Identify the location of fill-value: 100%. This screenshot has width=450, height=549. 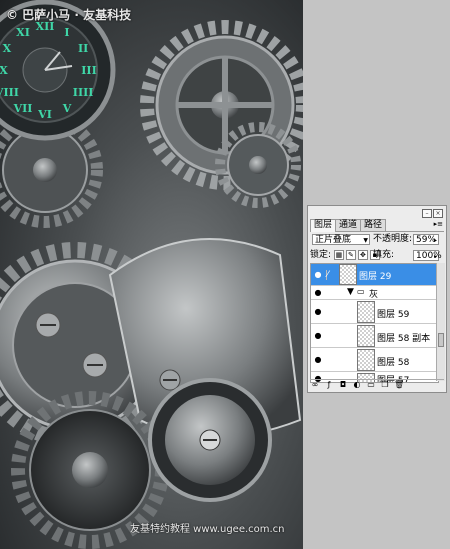
(429, 256).